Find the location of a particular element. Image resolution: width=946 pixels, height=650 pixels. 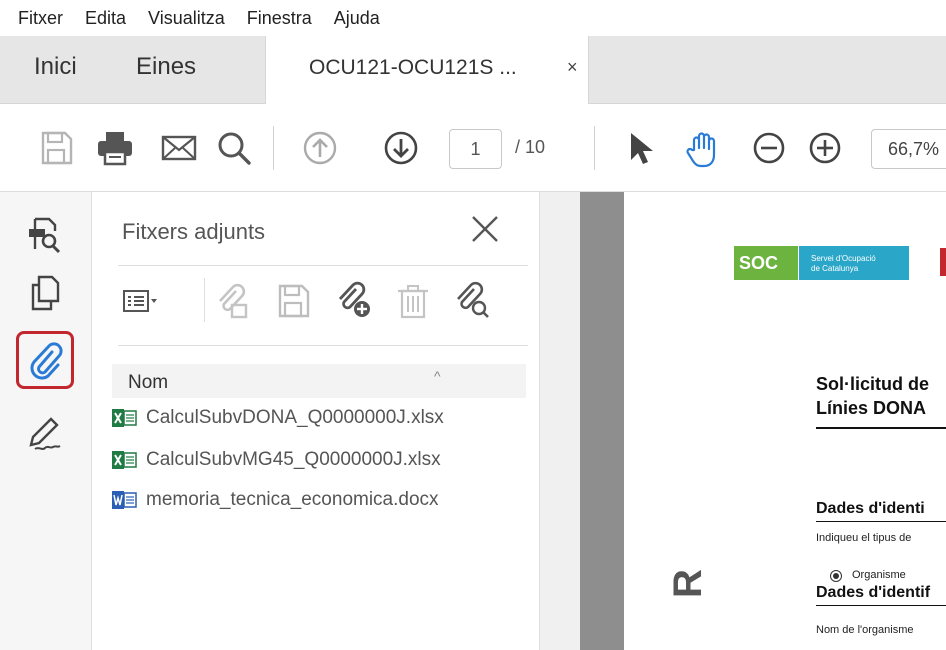

save-attachment-icon is located at coordinates (293, 301).